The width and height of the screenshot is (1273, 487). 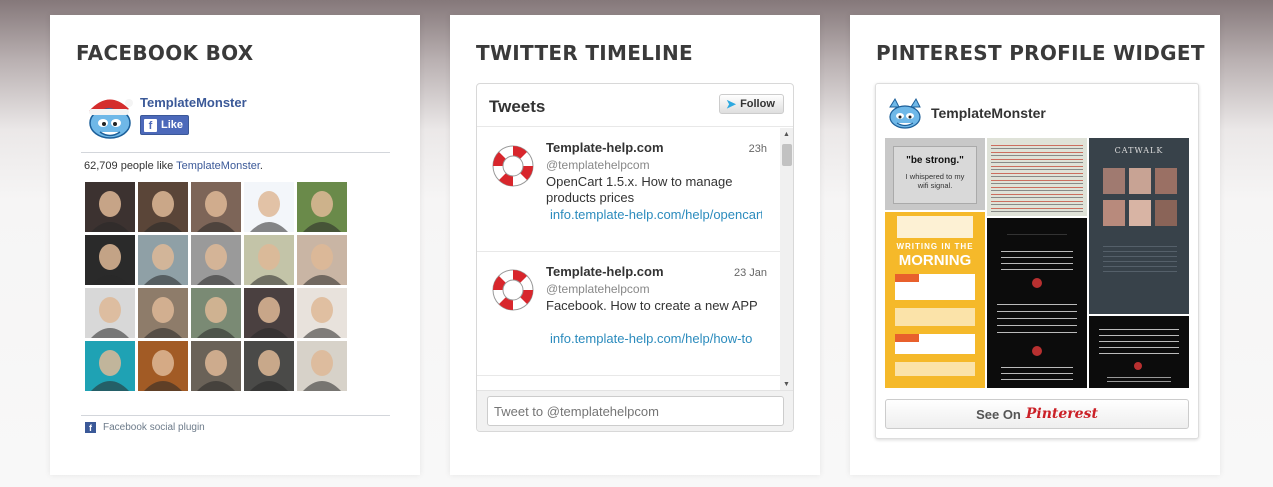 What do you see at coordinates (787, 155) in the screenshot?
I see `scrollbar-thumb` at bounding box center [787, 155].